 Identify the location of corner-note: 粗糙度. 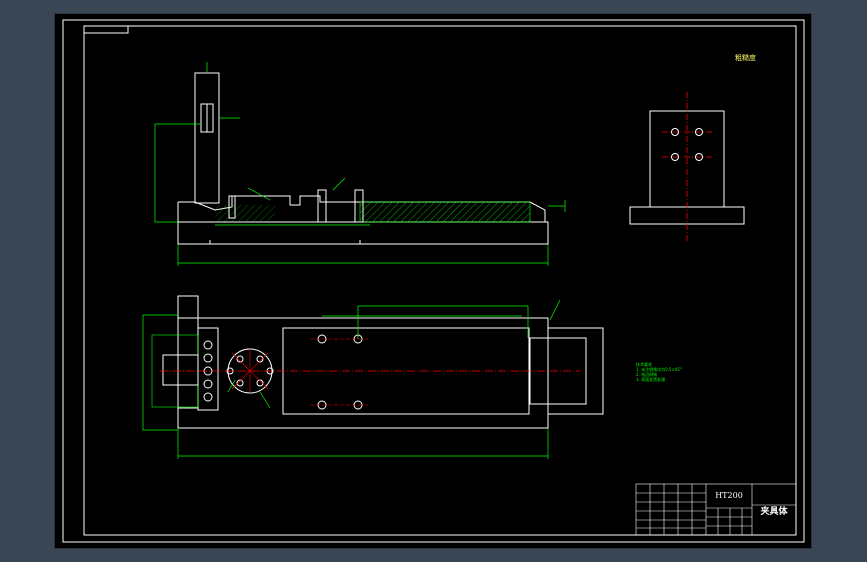
(745, 58).